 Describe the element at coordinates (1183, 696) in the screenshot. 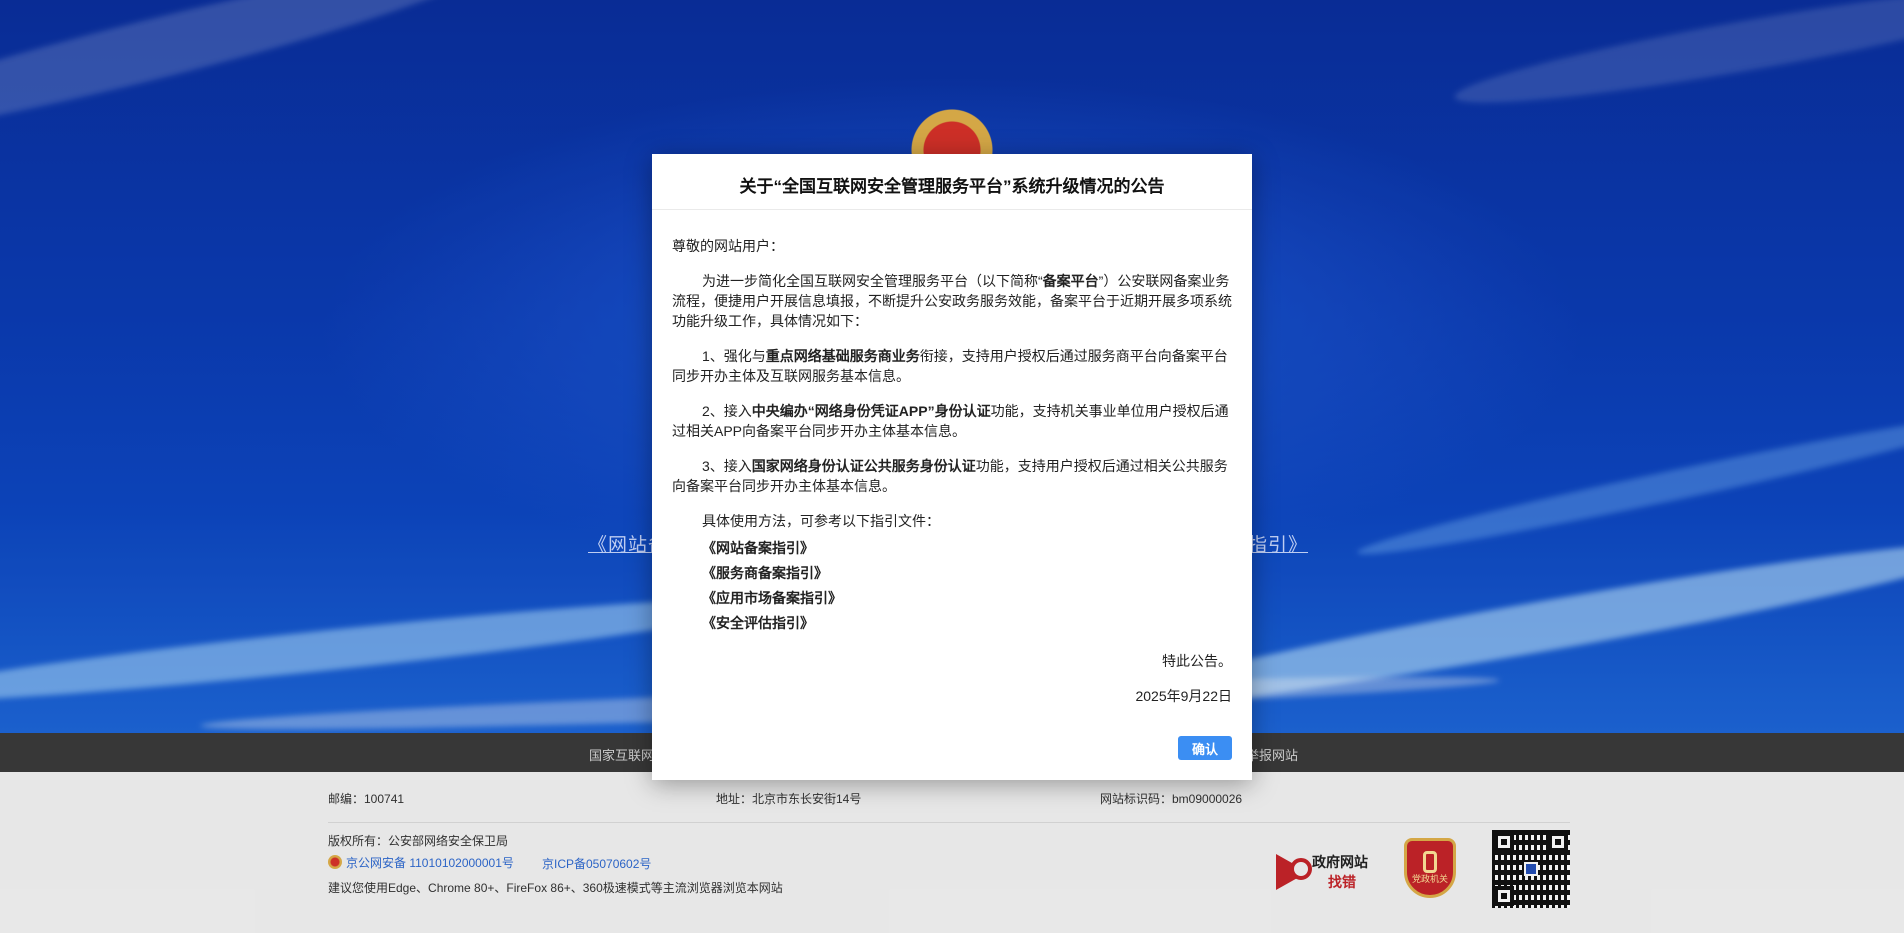

I see `date-text: 2025年9月22日` at that location.